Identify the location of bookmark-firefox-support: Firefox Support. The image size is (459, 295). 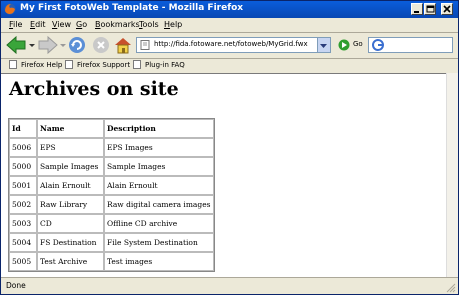
(97, 64).